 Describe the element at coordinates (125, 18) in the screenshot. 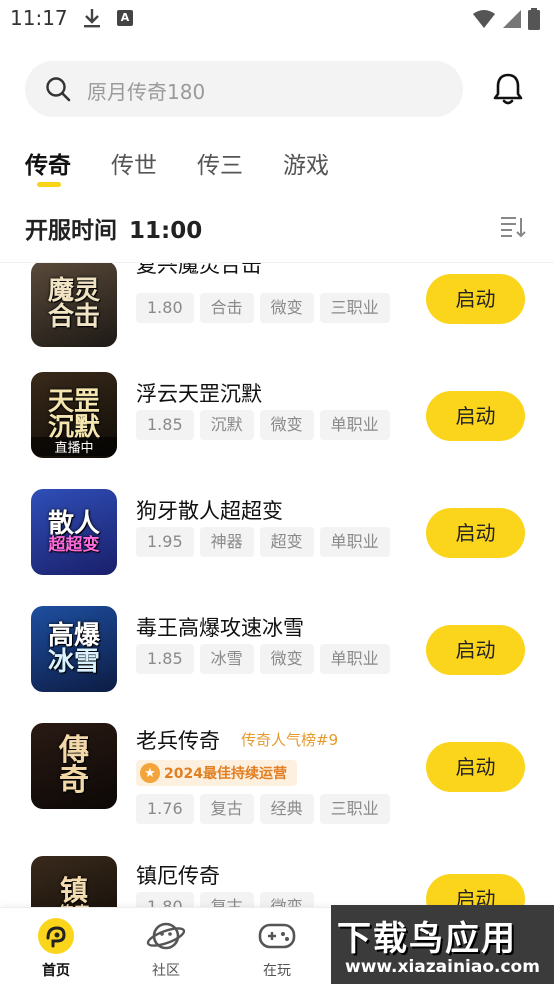

I see `app-notification-icon: A` at that location.